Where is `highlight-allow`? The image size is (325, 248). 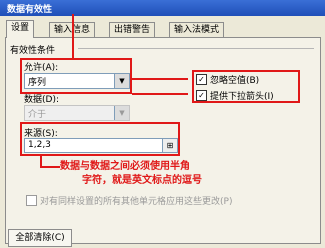 highlight-allow is located at coordinates (76, 76).